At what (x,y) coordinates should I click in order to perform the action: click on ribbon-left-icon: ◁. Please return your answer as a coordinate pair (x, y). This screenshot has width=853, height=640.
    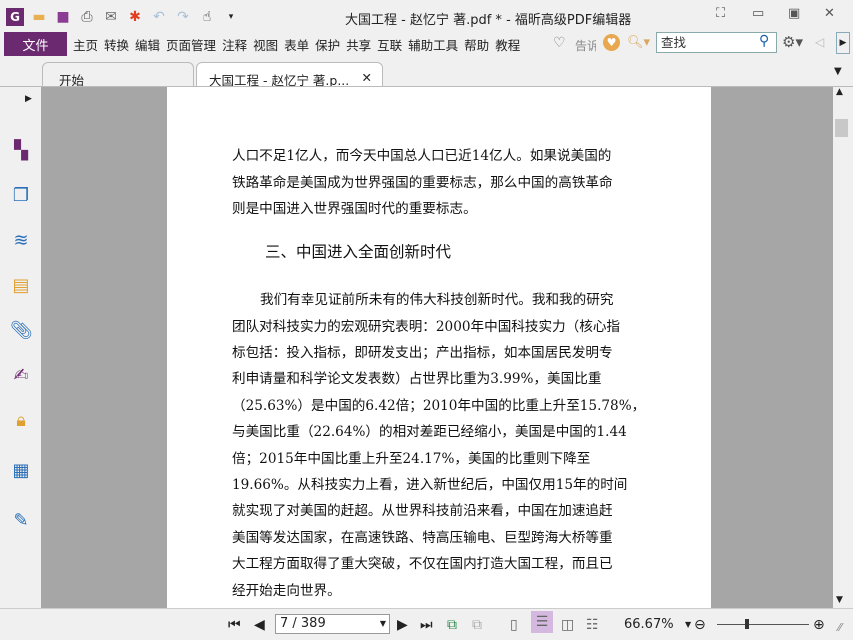
    Looking at the image, I should click on (819, 42).